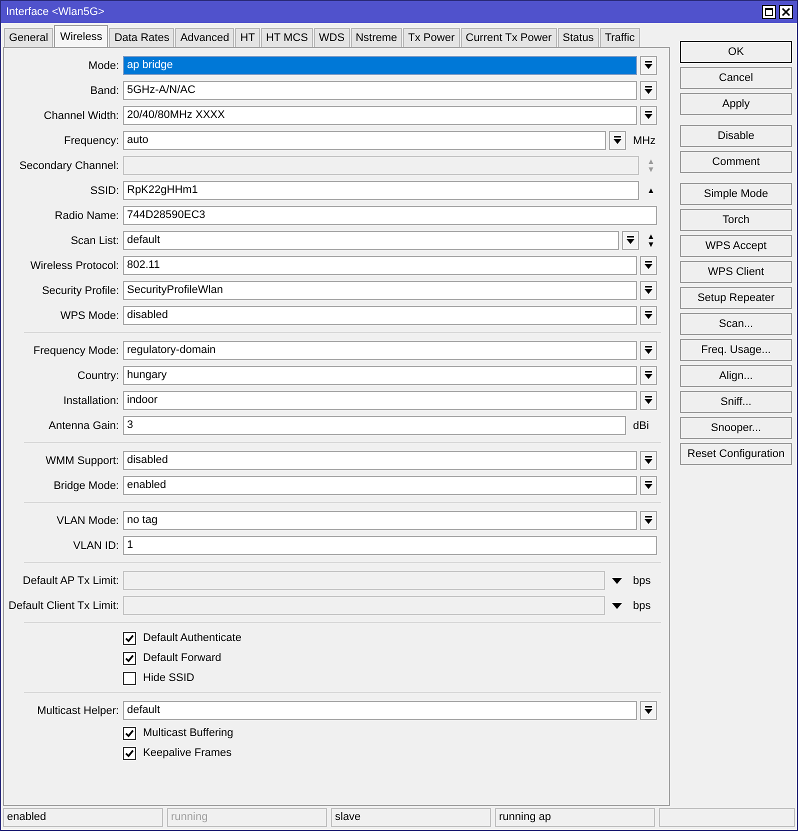  I want to click on action-button: OK, so click(736, 52).